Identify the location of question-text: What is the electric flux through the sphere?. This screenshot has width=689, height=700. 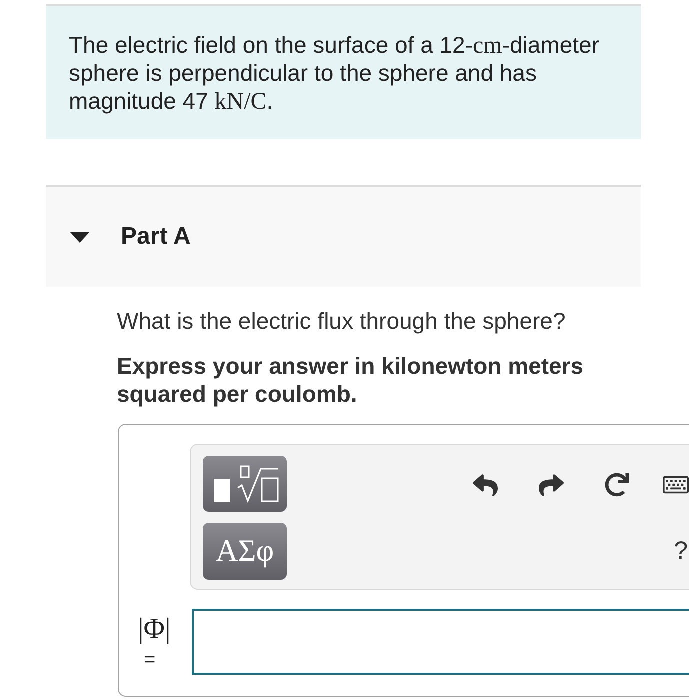
(342, 321).